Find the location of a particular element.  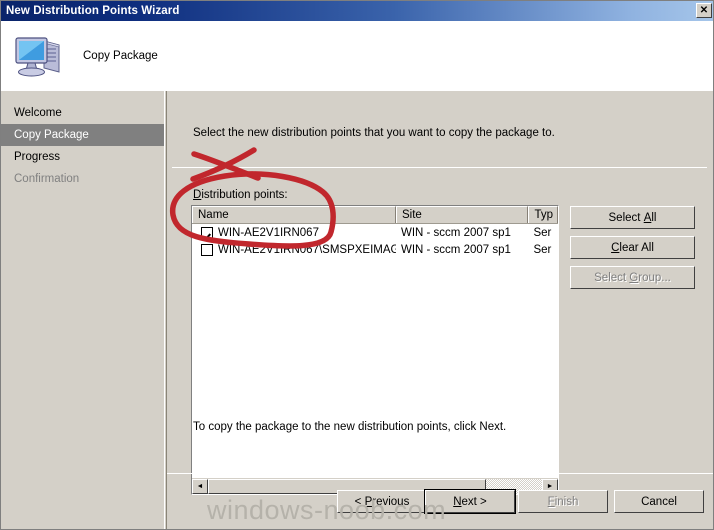

previous-label: < Previous is located at coordinates (382, 501).